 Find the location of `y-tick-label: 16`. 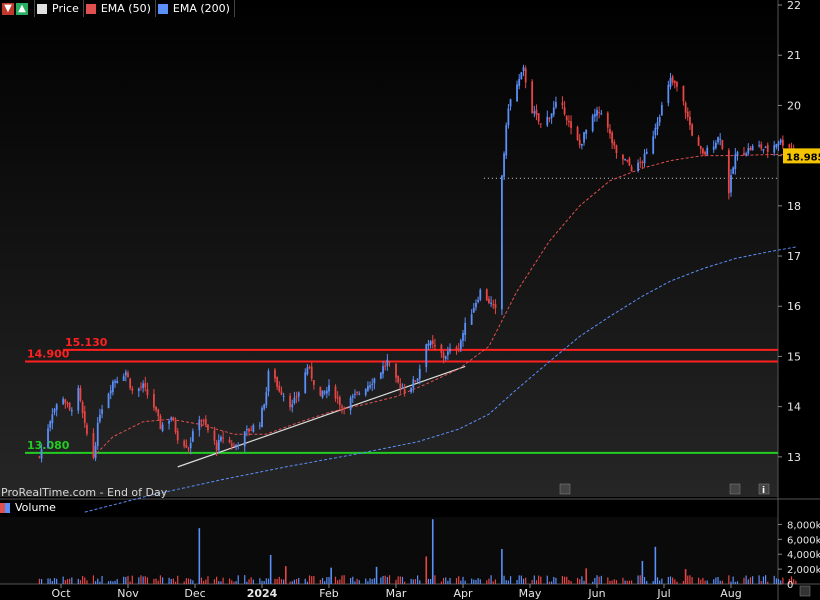

y-tick-label: 16 is located at coordinates (794, 306).